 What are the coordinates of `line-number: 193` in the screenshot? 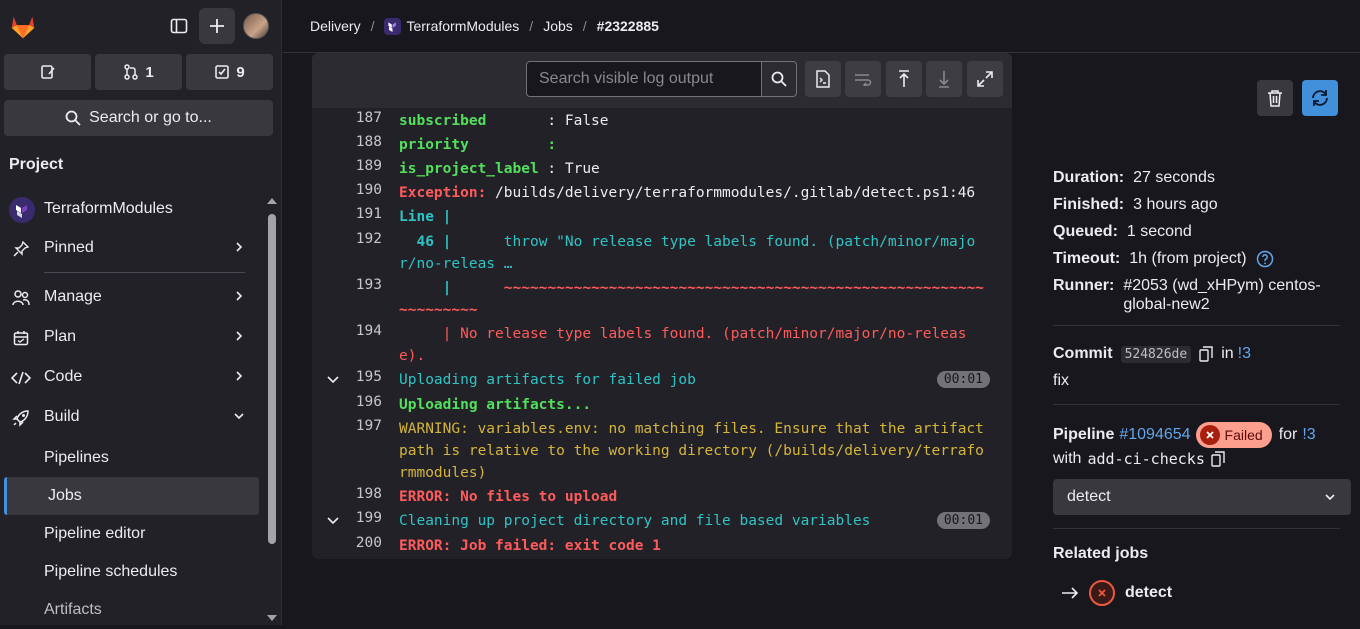 It's located at (362, 285).